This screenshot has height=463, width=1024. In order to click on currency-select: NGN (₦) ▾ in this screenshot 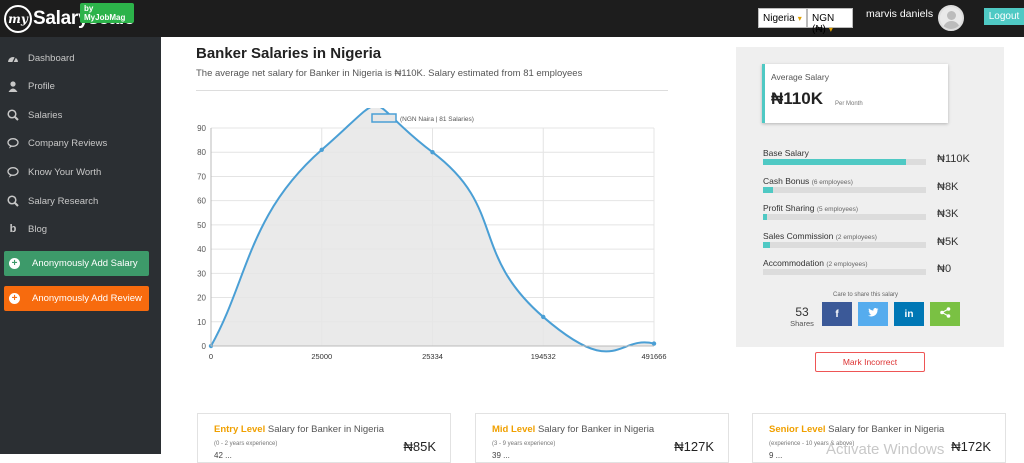, I will do `click(830, 21)`.